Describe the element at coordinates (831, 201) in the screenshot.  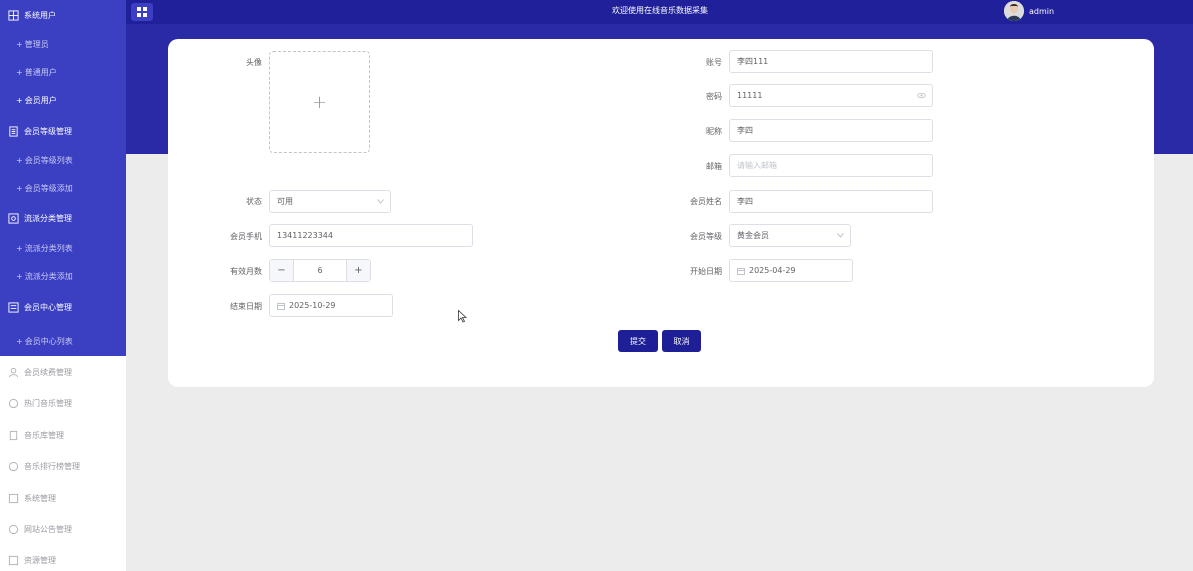
I see `member-name-input: 李四` at that location.